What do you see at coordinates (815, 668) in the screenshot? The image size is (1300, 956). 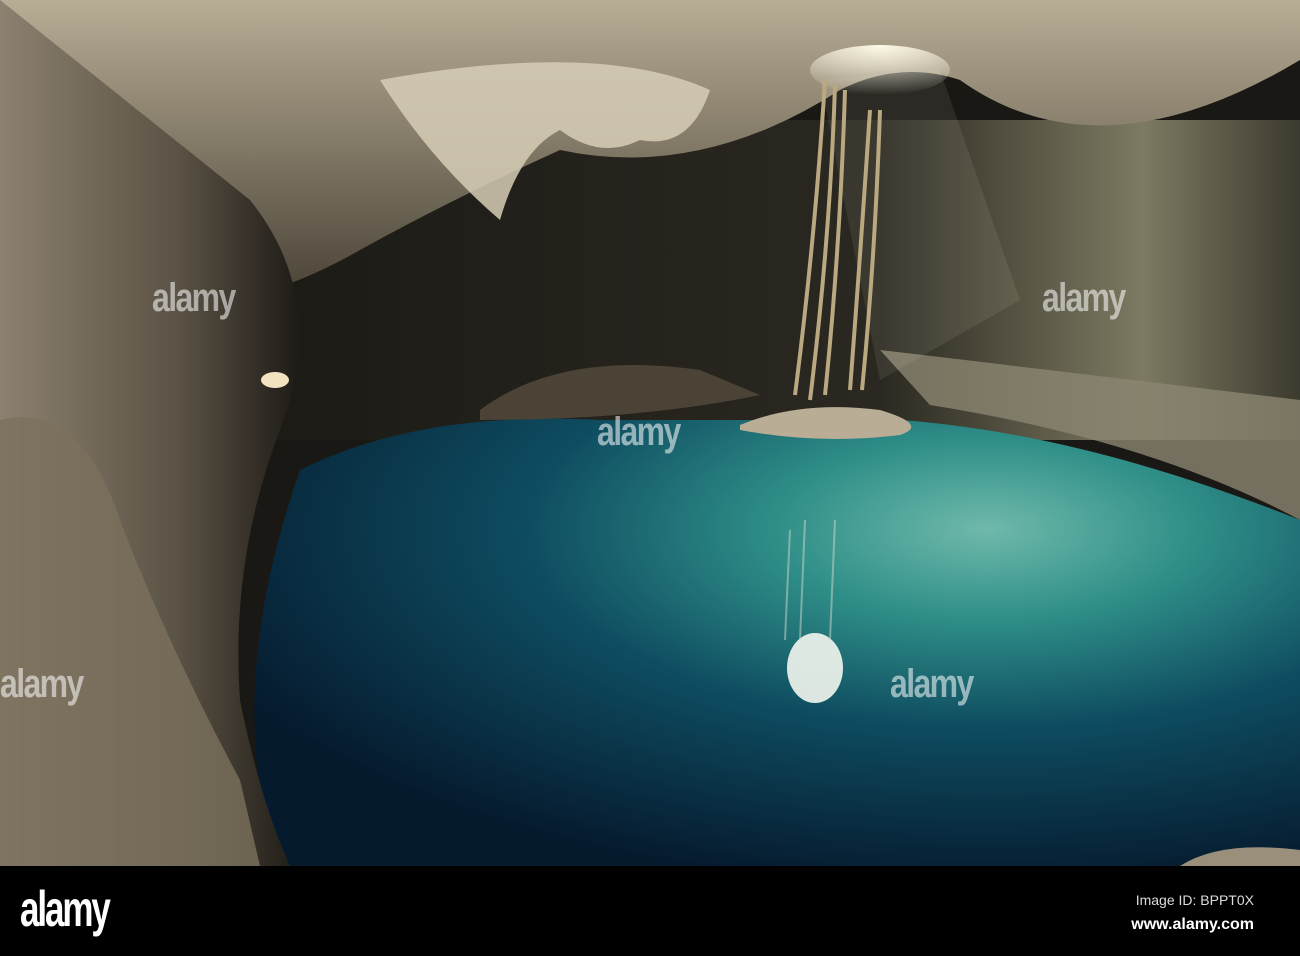 I see `skylight-reflection` at bounding box center [815, 668].